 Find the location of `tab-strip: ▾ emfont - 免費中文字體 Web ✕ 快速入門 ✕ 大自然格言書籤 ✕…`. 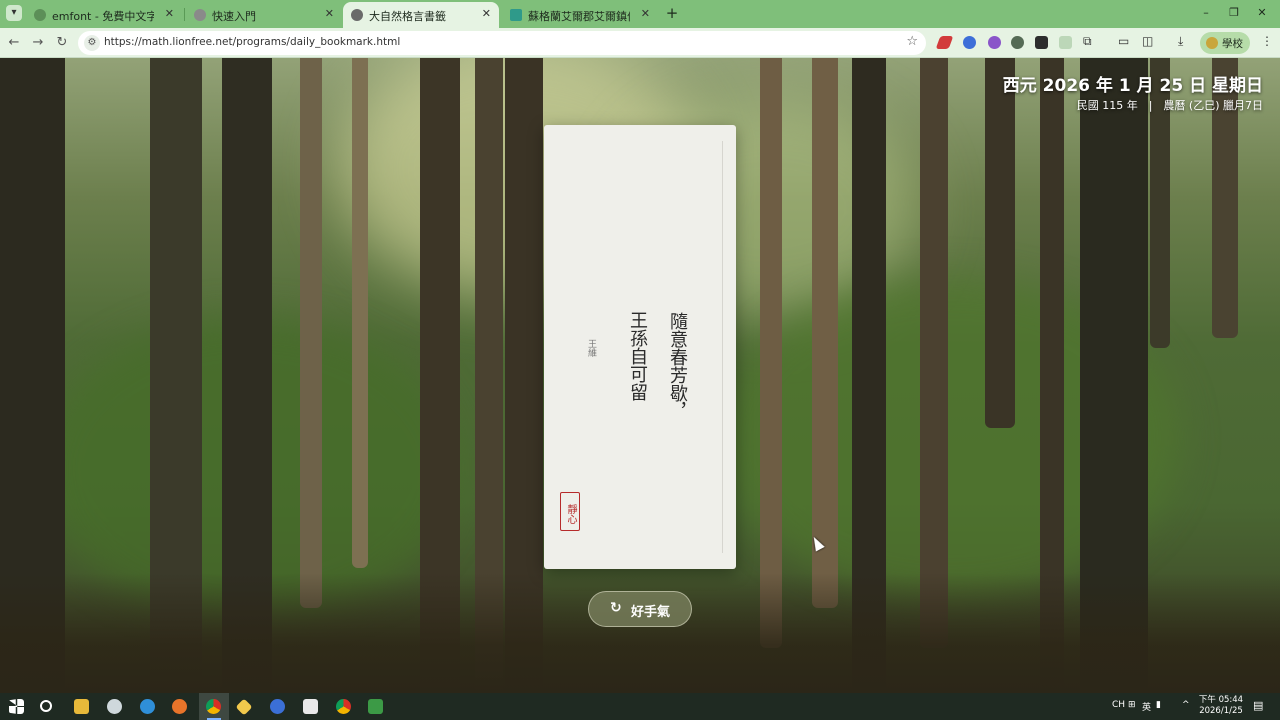

tab-strip: ▾ emfont - 免費中文字體 Web ✕ 快速入門 ✕ 大自然格言書籤 ✕… is located at coordinates (640, 14).